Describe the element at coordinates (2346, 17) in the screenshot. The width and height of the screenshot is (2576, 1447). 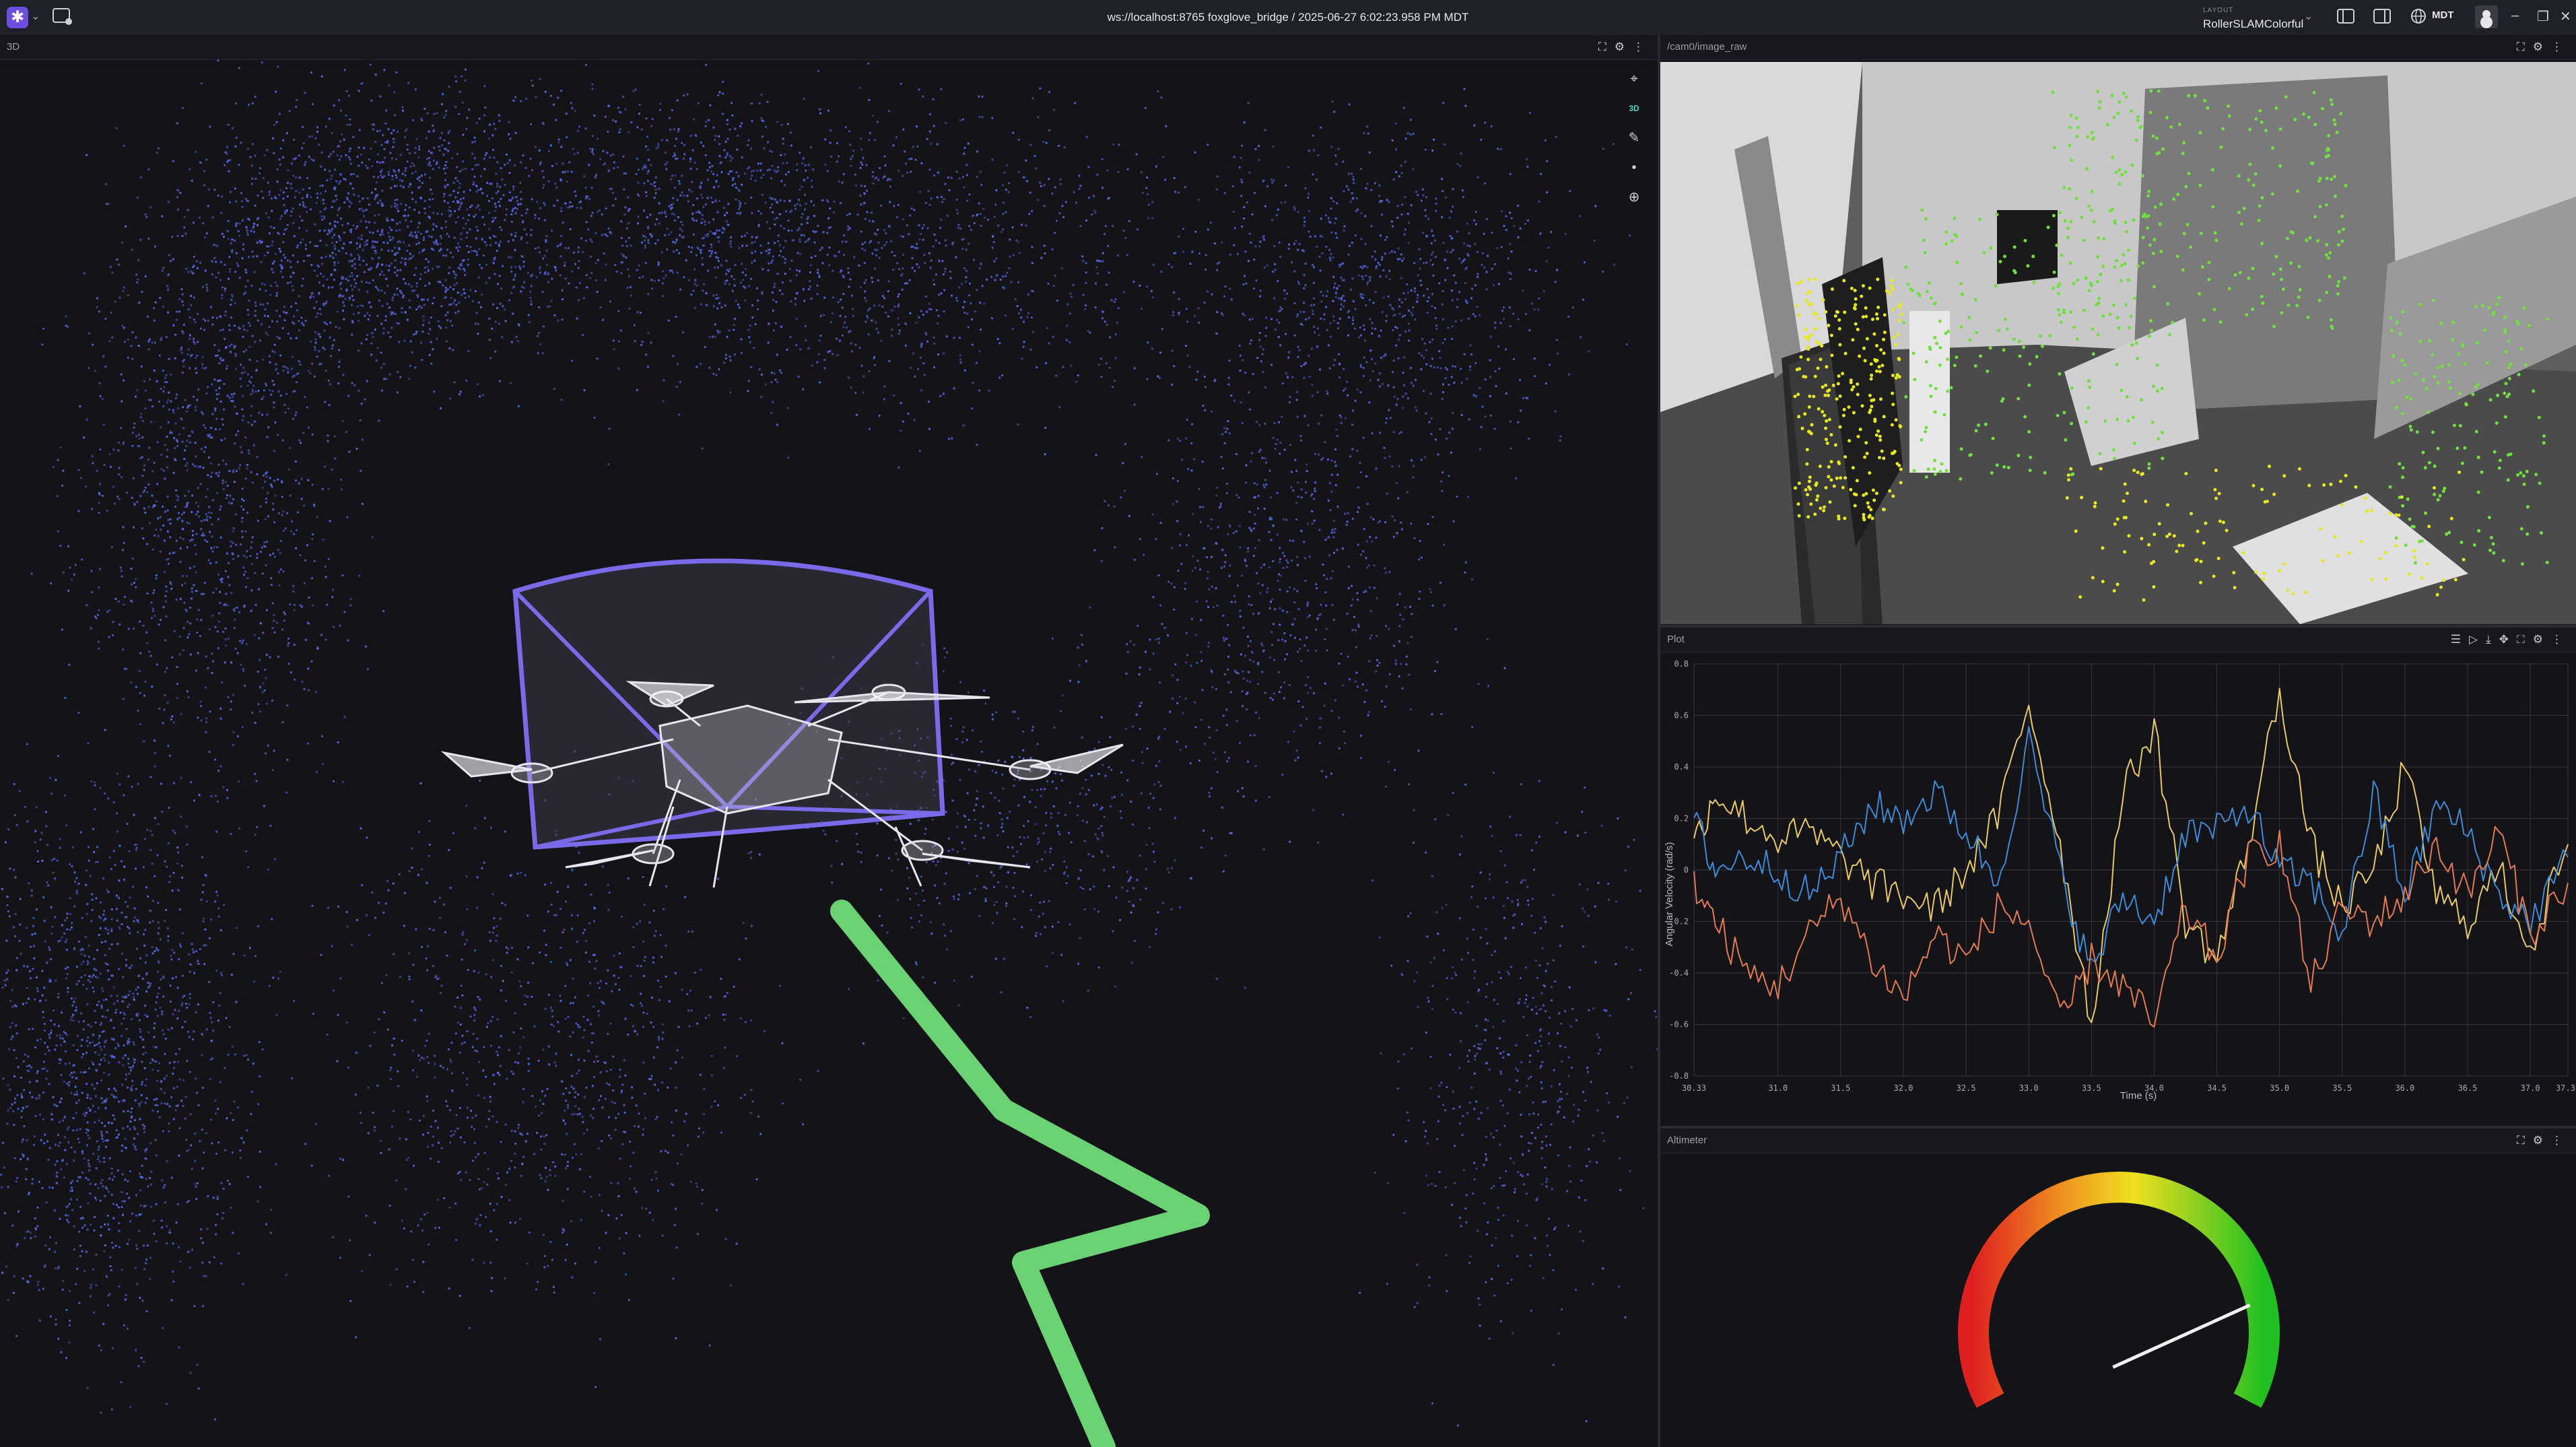
I see `left-sidebar-icon` at that location.